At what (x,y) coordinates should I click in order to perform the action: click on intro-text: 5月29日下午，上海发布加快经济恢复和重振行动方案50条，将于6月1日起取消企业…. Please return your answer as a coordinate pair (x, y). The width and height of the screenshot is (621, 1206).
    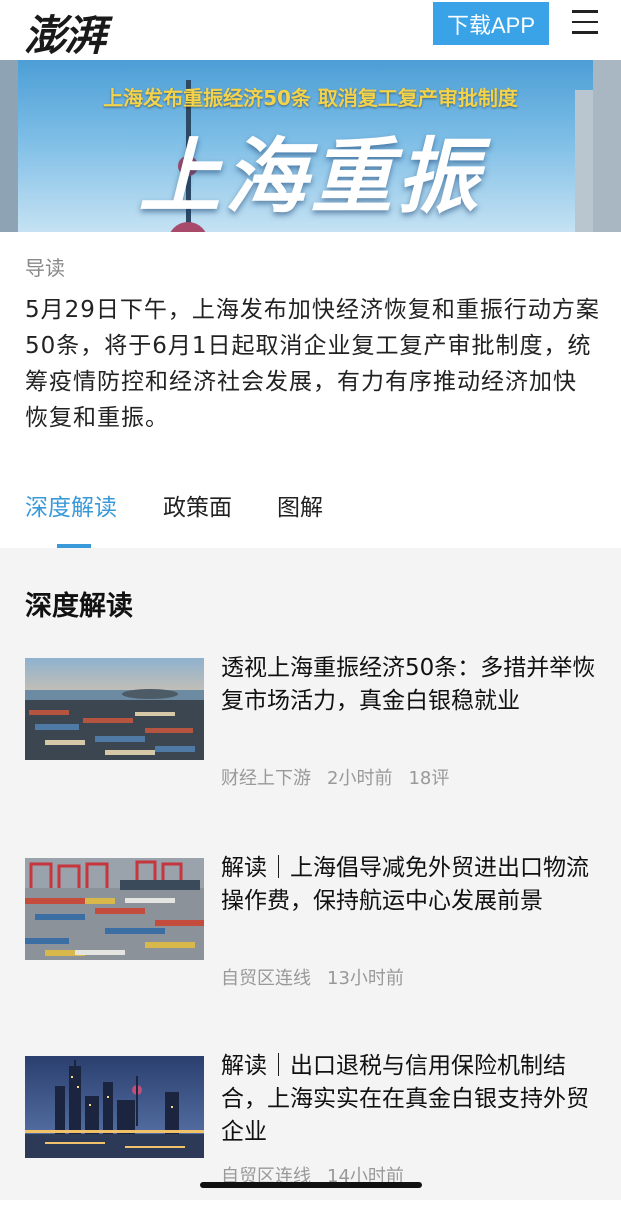
    Looking at the image, I should click on (312, 364).